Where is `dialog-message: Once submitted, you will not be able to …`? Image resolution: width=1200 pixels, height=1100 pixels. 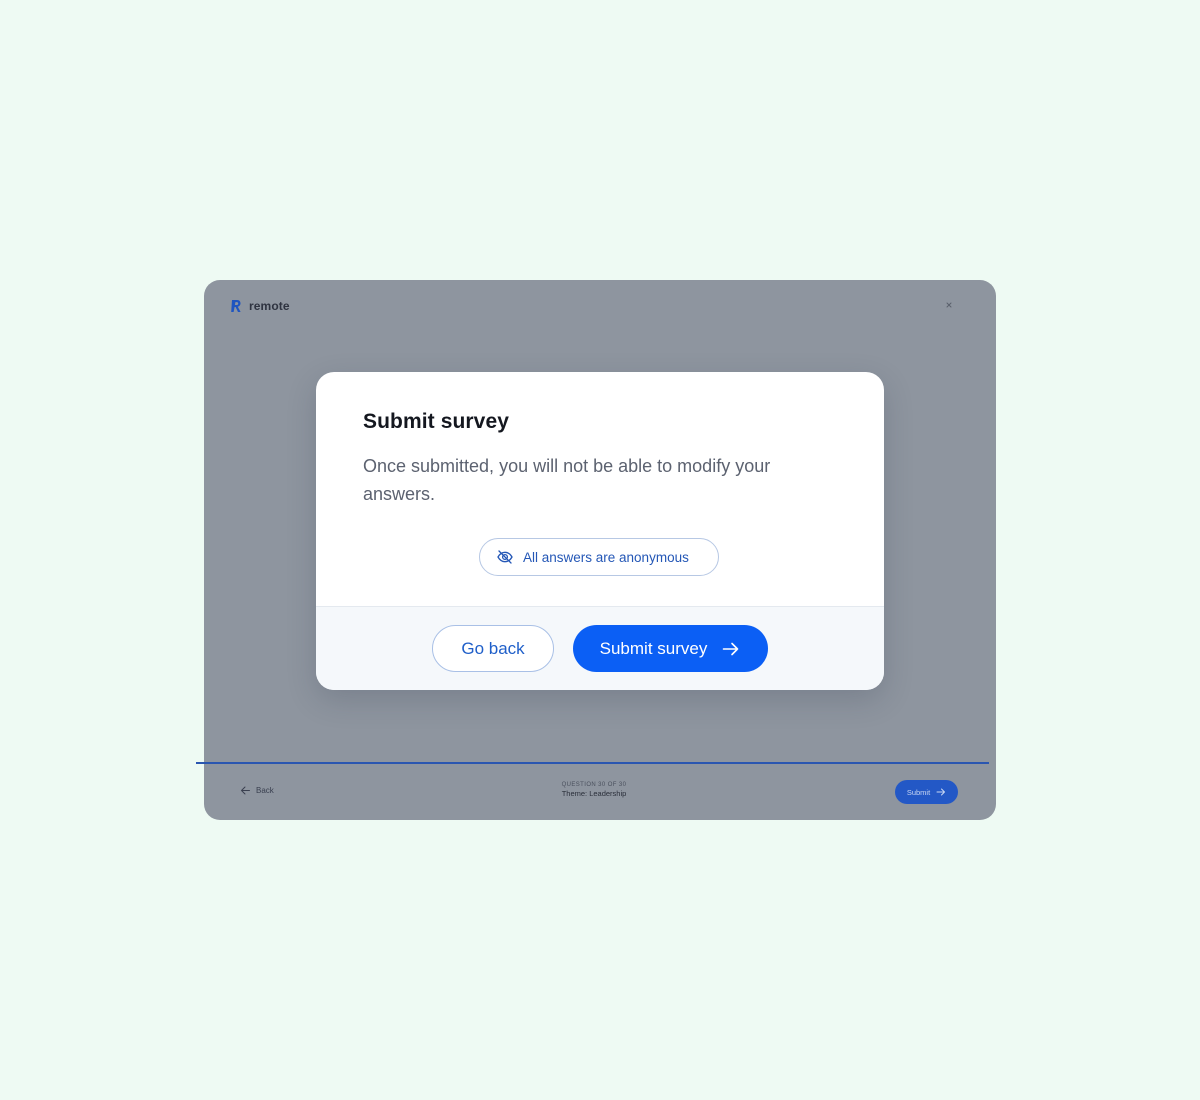
dialog-message: Once submitted, you will not be able to … is located at coordinates (567, 480).